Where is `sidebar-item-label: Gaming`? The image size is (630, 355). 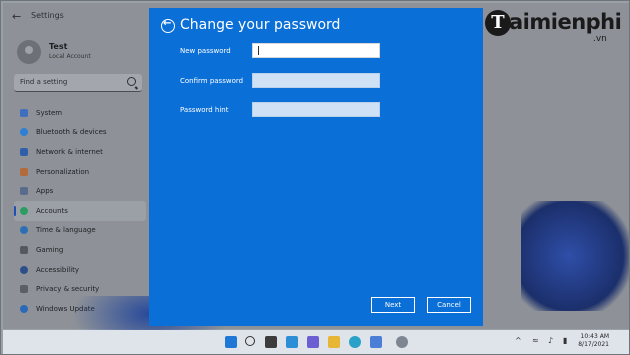
sidebar-item-label: Gaming is located at coordinates (50, 249).